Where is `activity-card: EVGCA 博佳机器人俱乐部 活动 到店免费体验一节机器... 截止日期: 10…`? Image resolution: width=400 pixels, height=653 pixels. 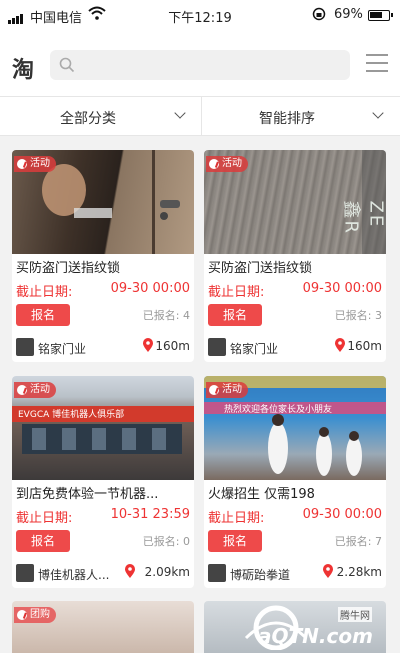 activity-card: EVGCA 博佳机器人俱乐部 活动 到店免费体验一节机器... 截止日期: 10… is located at coordinates (103, 482).